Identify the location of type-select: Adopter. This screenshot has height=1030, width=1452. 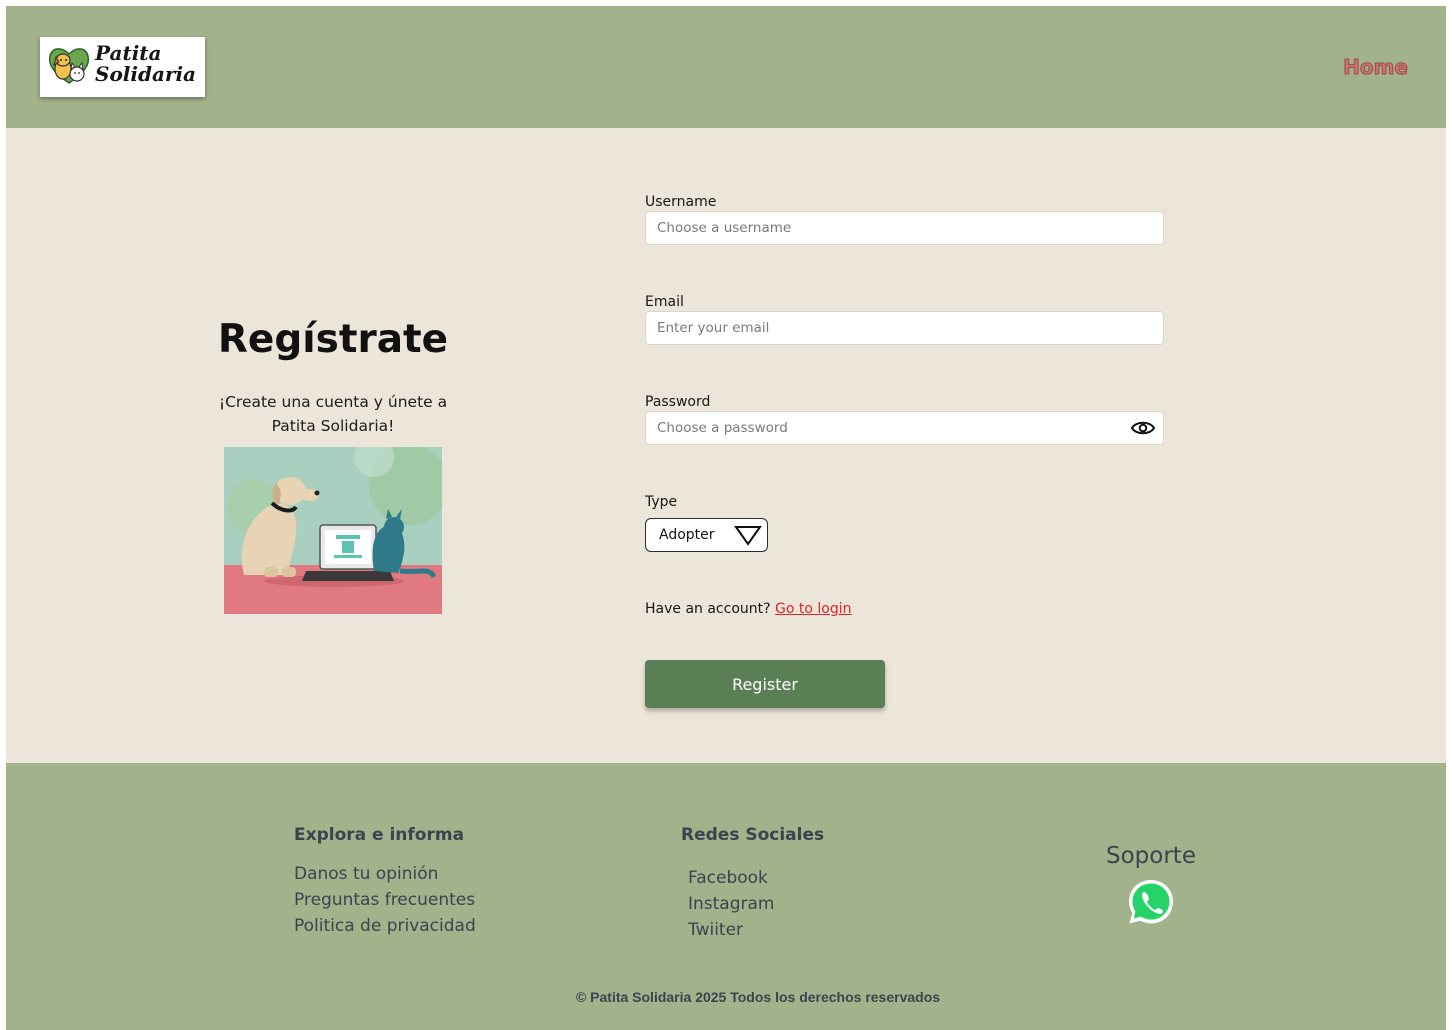
(706, 535).